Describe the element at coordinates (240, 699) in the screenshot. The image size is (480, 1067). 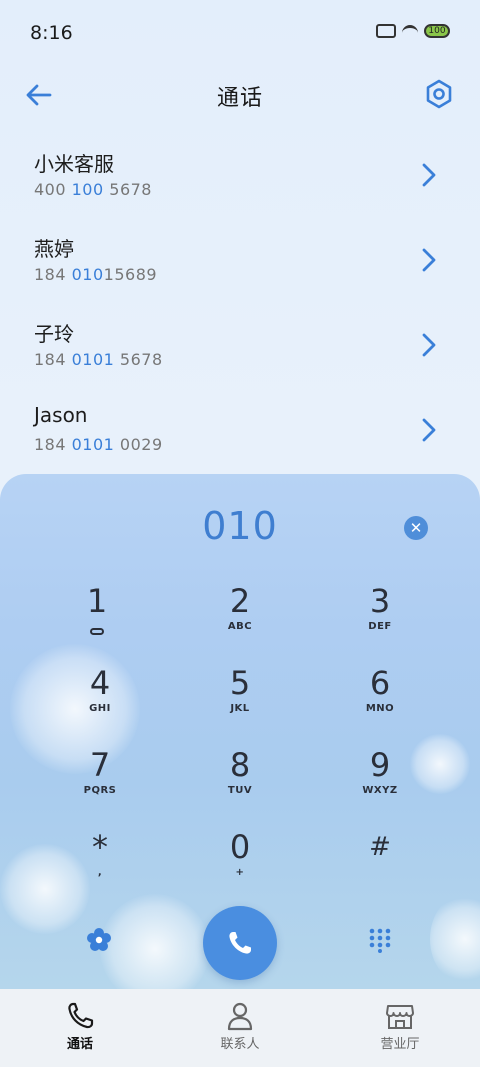
I see `key-5: 5 JKL` at that location.